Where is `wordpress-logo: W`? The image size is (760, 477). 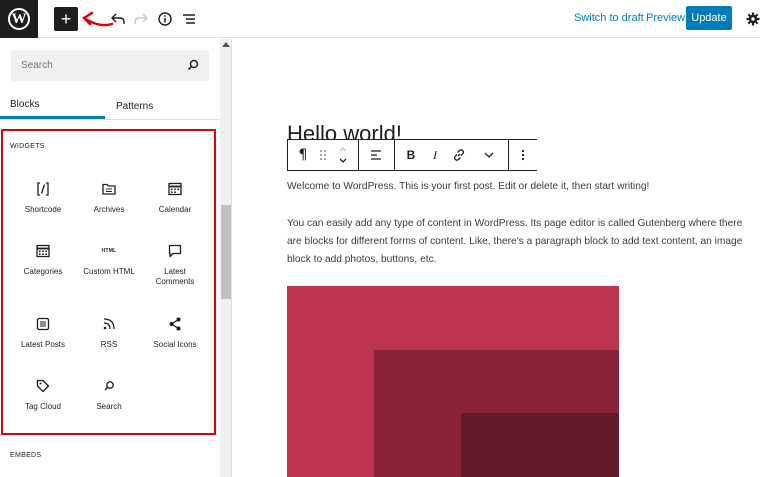 wordpress-logo: W is located at coordinates (19, 19).